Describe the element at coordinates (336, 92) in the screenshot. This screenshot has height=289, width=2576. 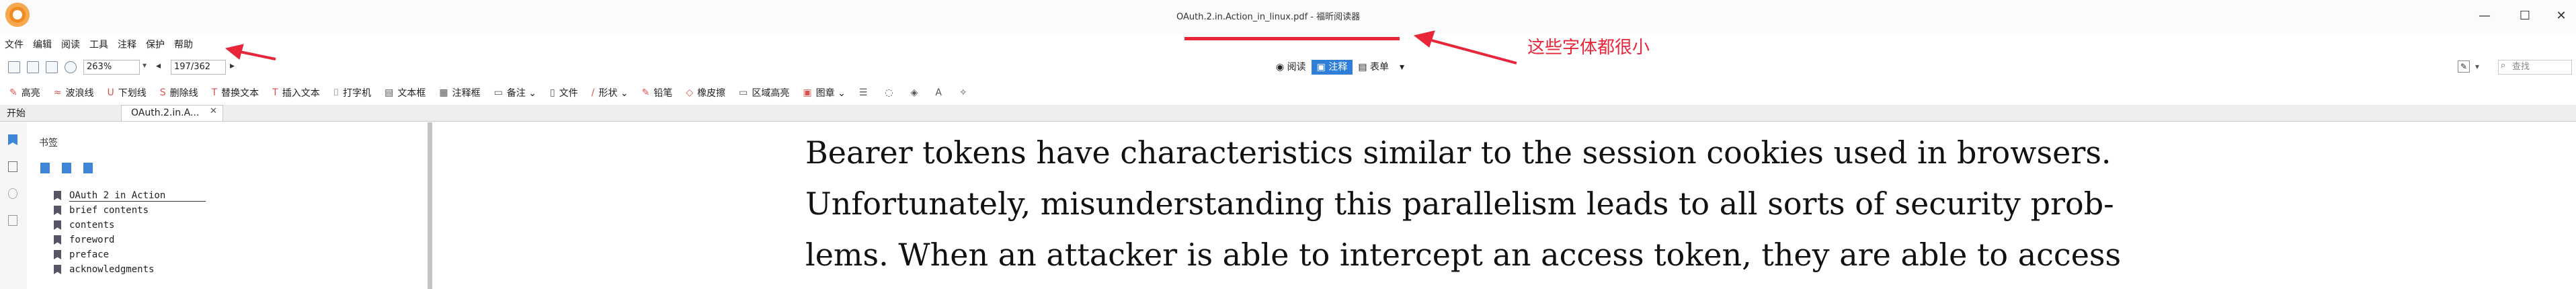
I see `typewriter-icon: ⌷` at that location.